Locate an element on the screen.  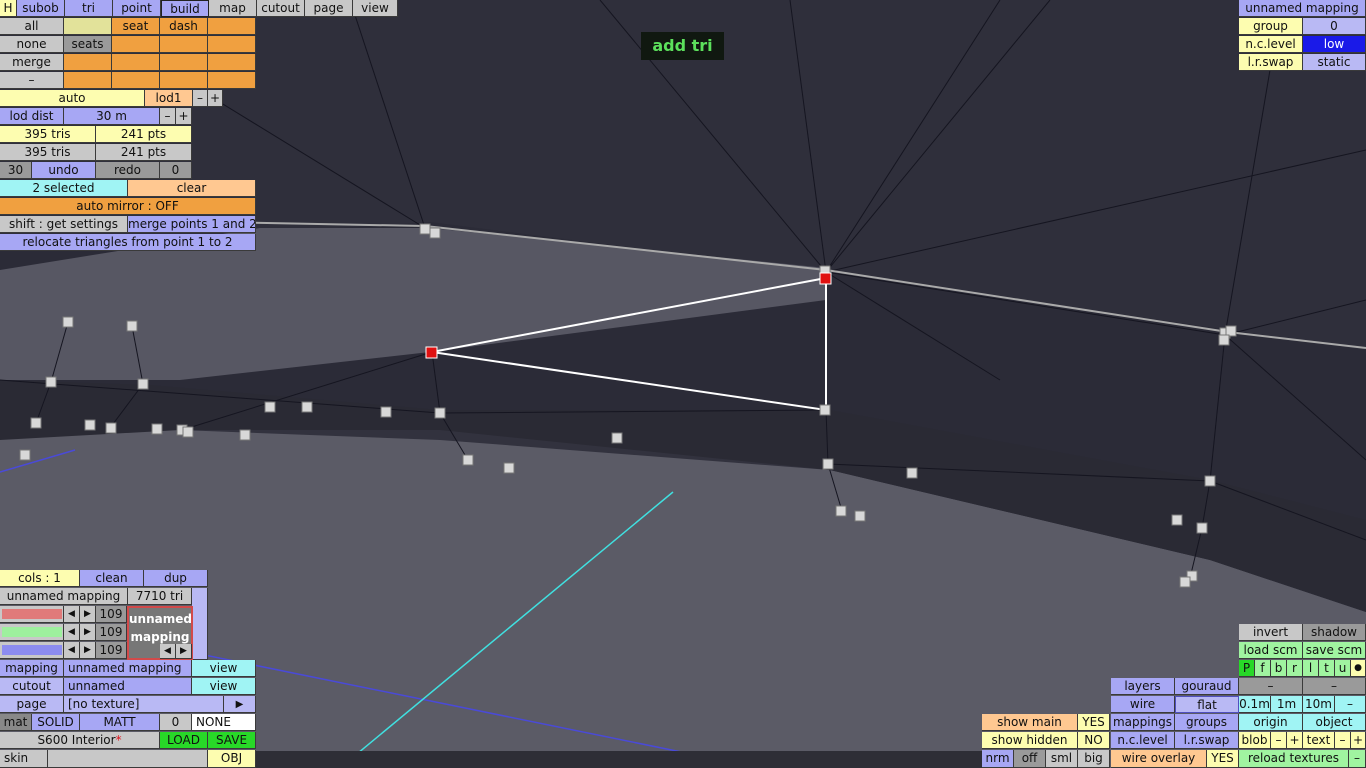
show-main-toggle: YES is located at coordinates (1094, 722).